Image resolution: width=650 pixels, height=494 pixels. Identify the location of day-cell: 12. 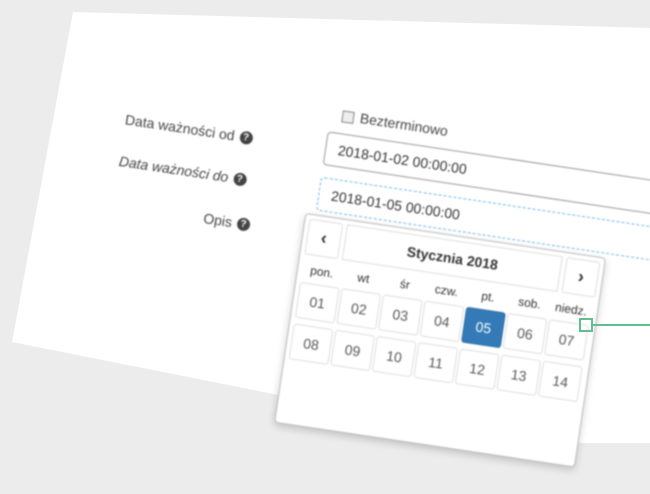
(477, 369).